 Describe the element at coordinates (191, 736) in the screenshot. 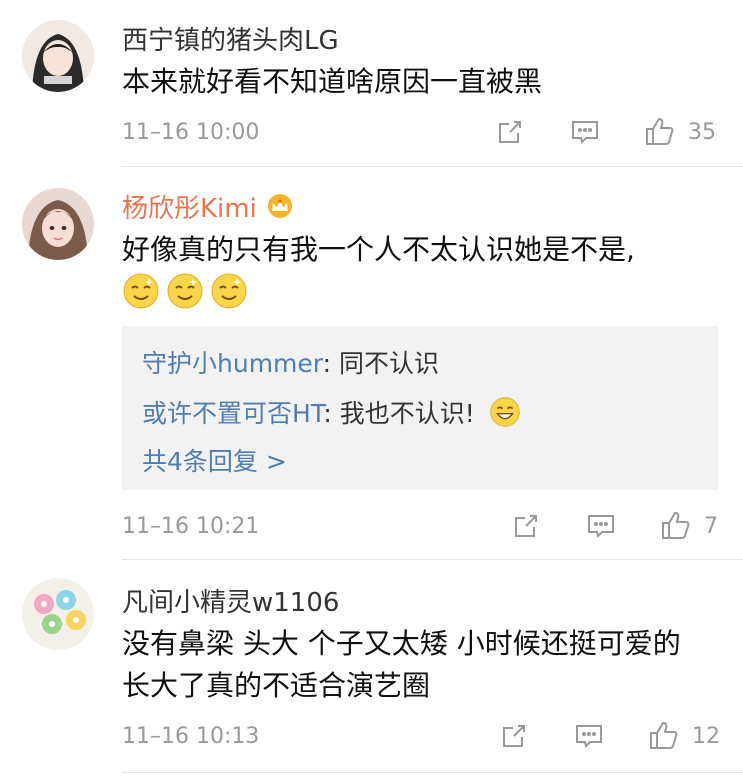

I see `timestamp: 11–16 10:13` at that location.